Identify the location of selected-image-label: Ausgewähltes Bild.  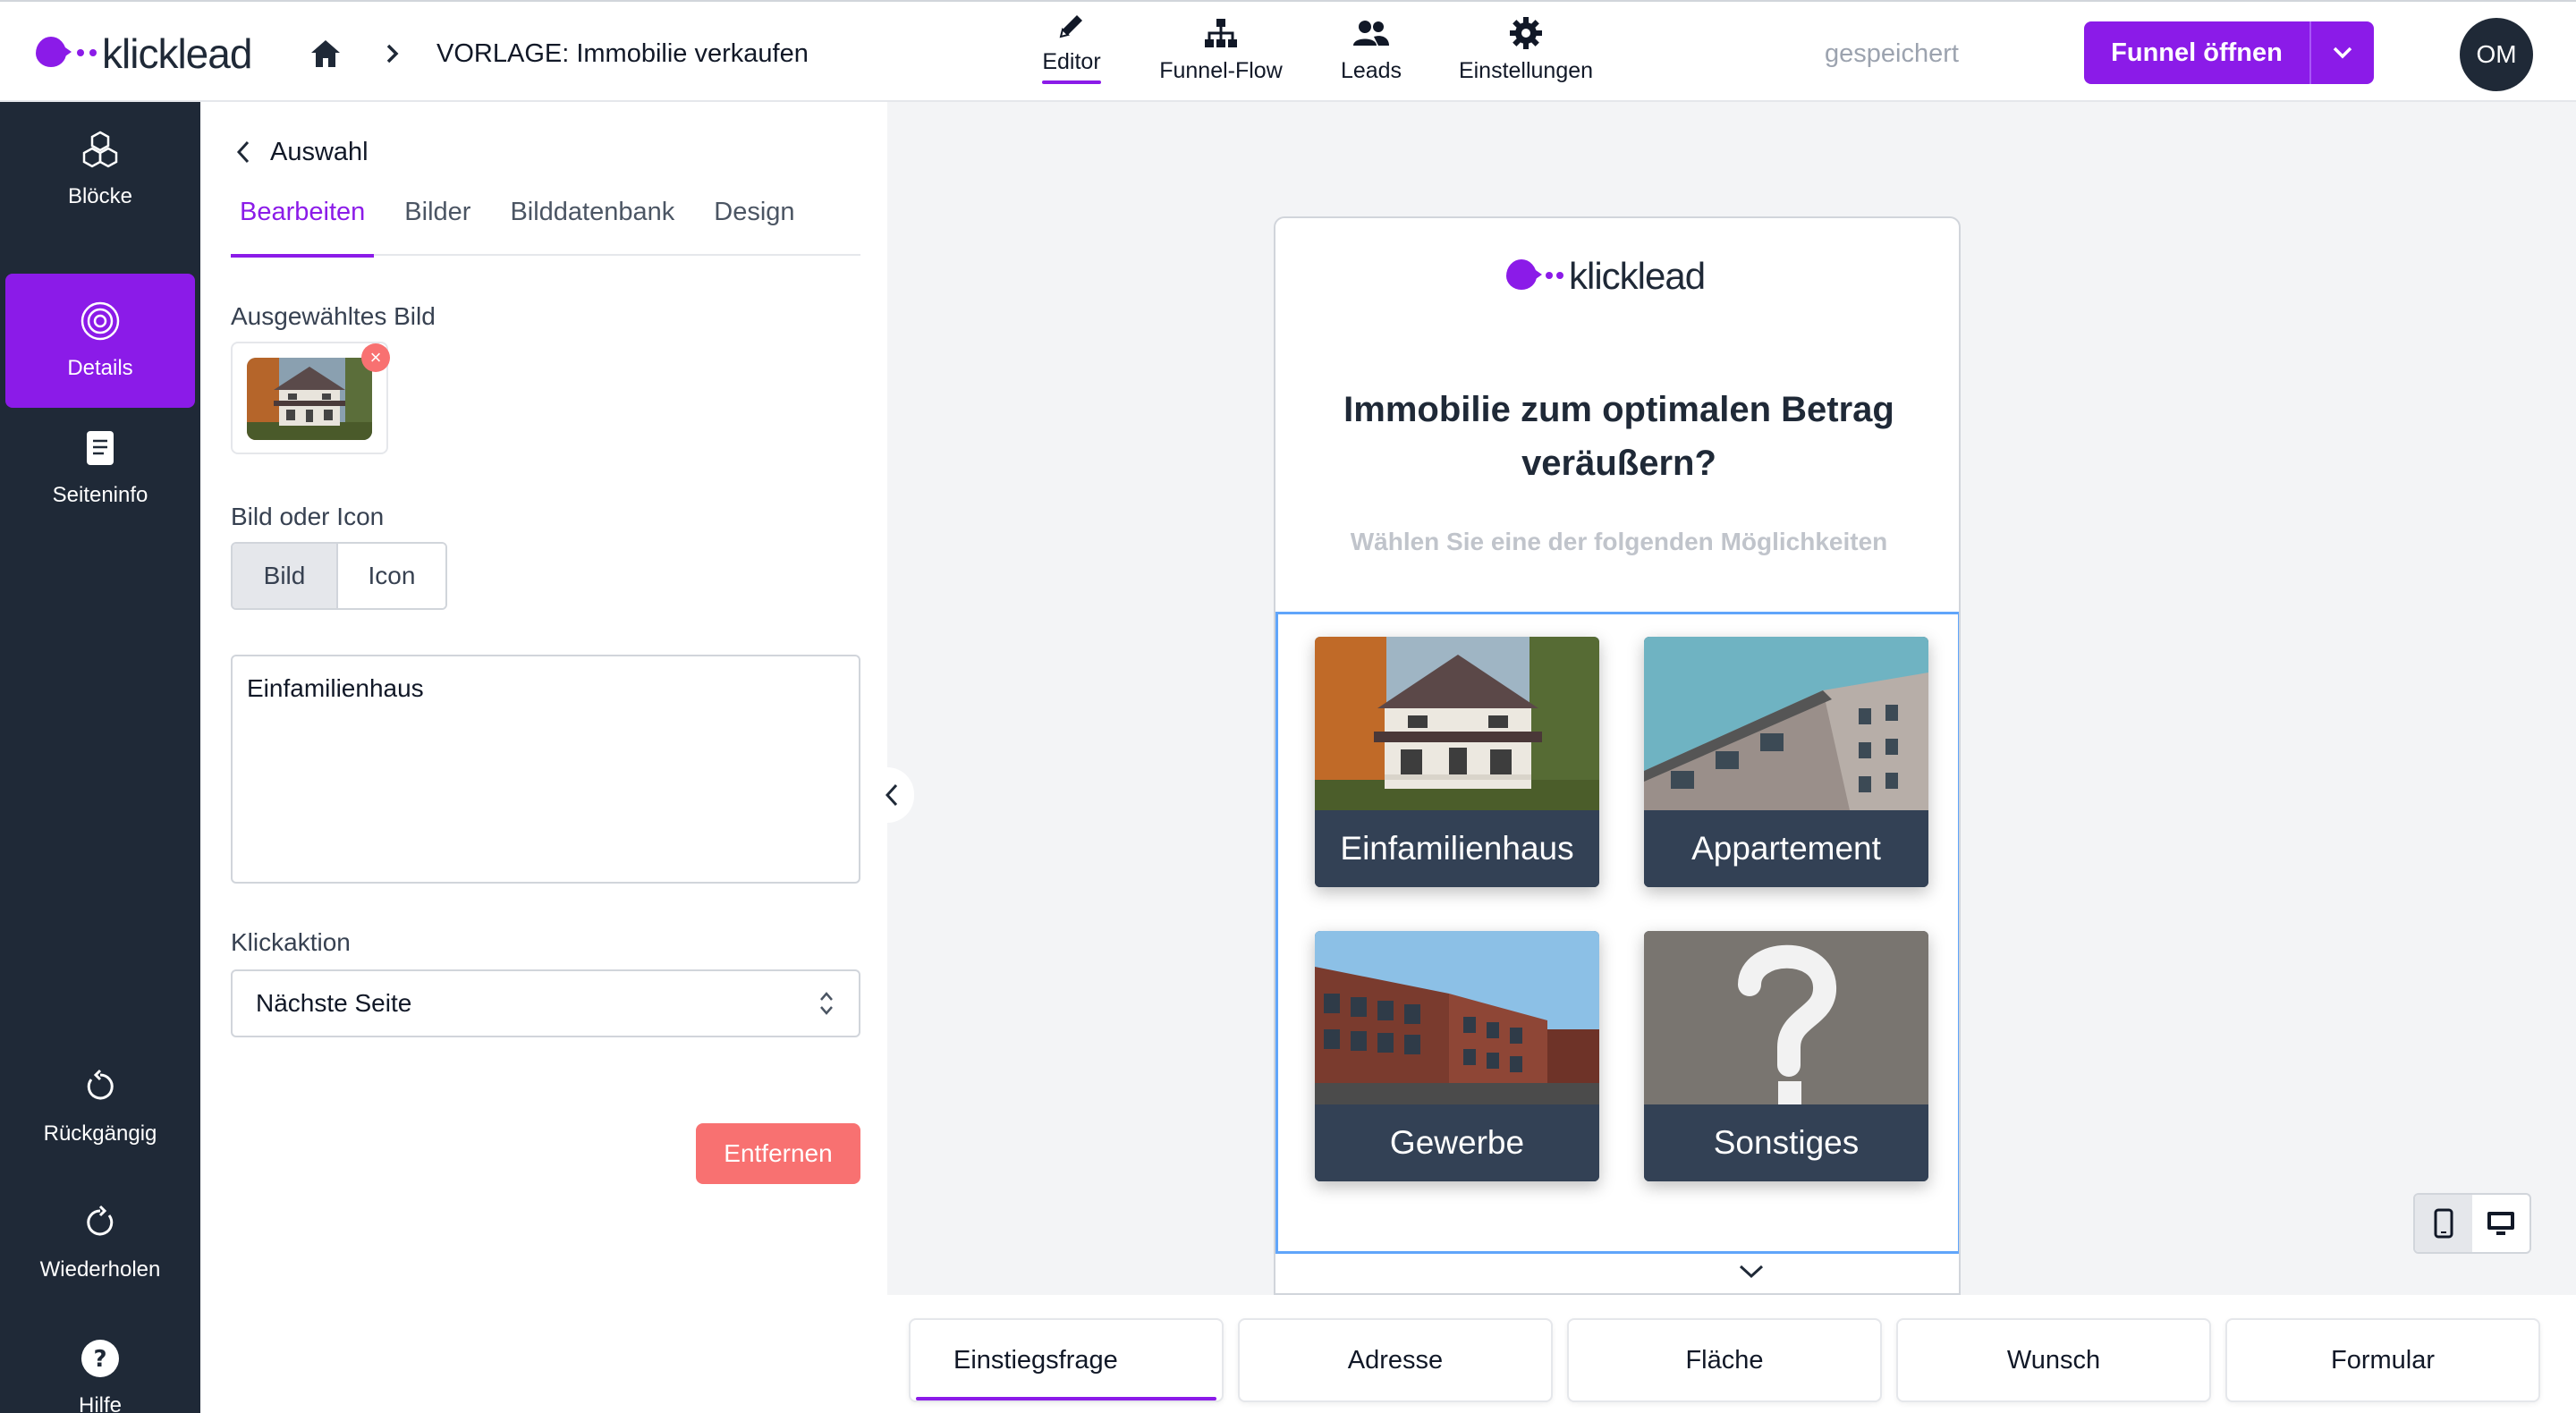
(333, 316).